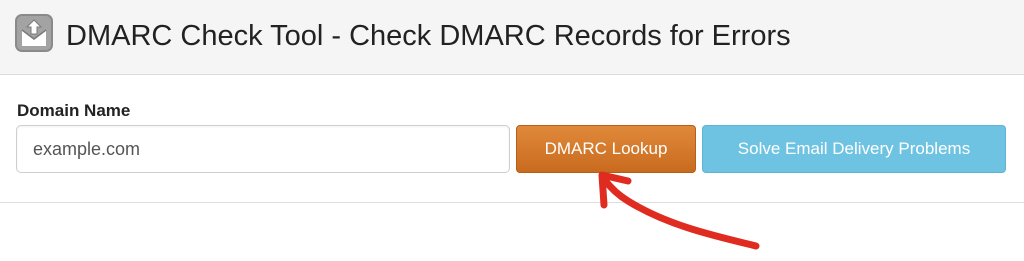  What do you see at coordinates (679, 210) in the screenshot?
I see `red-arrow-icon` at bounding box center [679, 210].